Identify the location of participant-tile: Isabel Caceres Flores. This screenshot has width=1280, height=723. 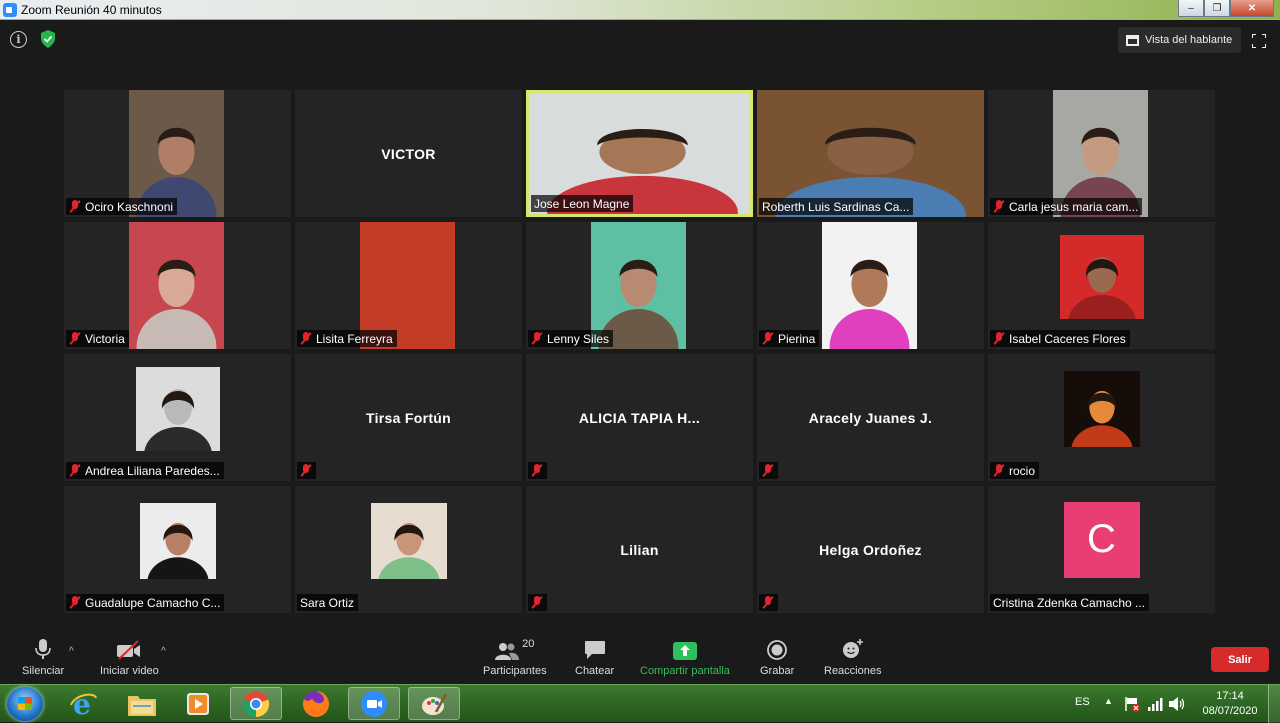
(1101, 285).